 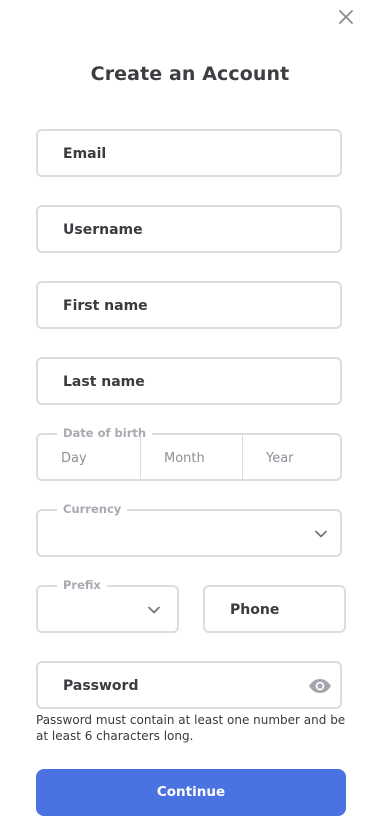 What do you see at coordinates (104, 382) in the screenshot?
I see `last-name-placeholder: Last name` at bounding box center [104, 382].